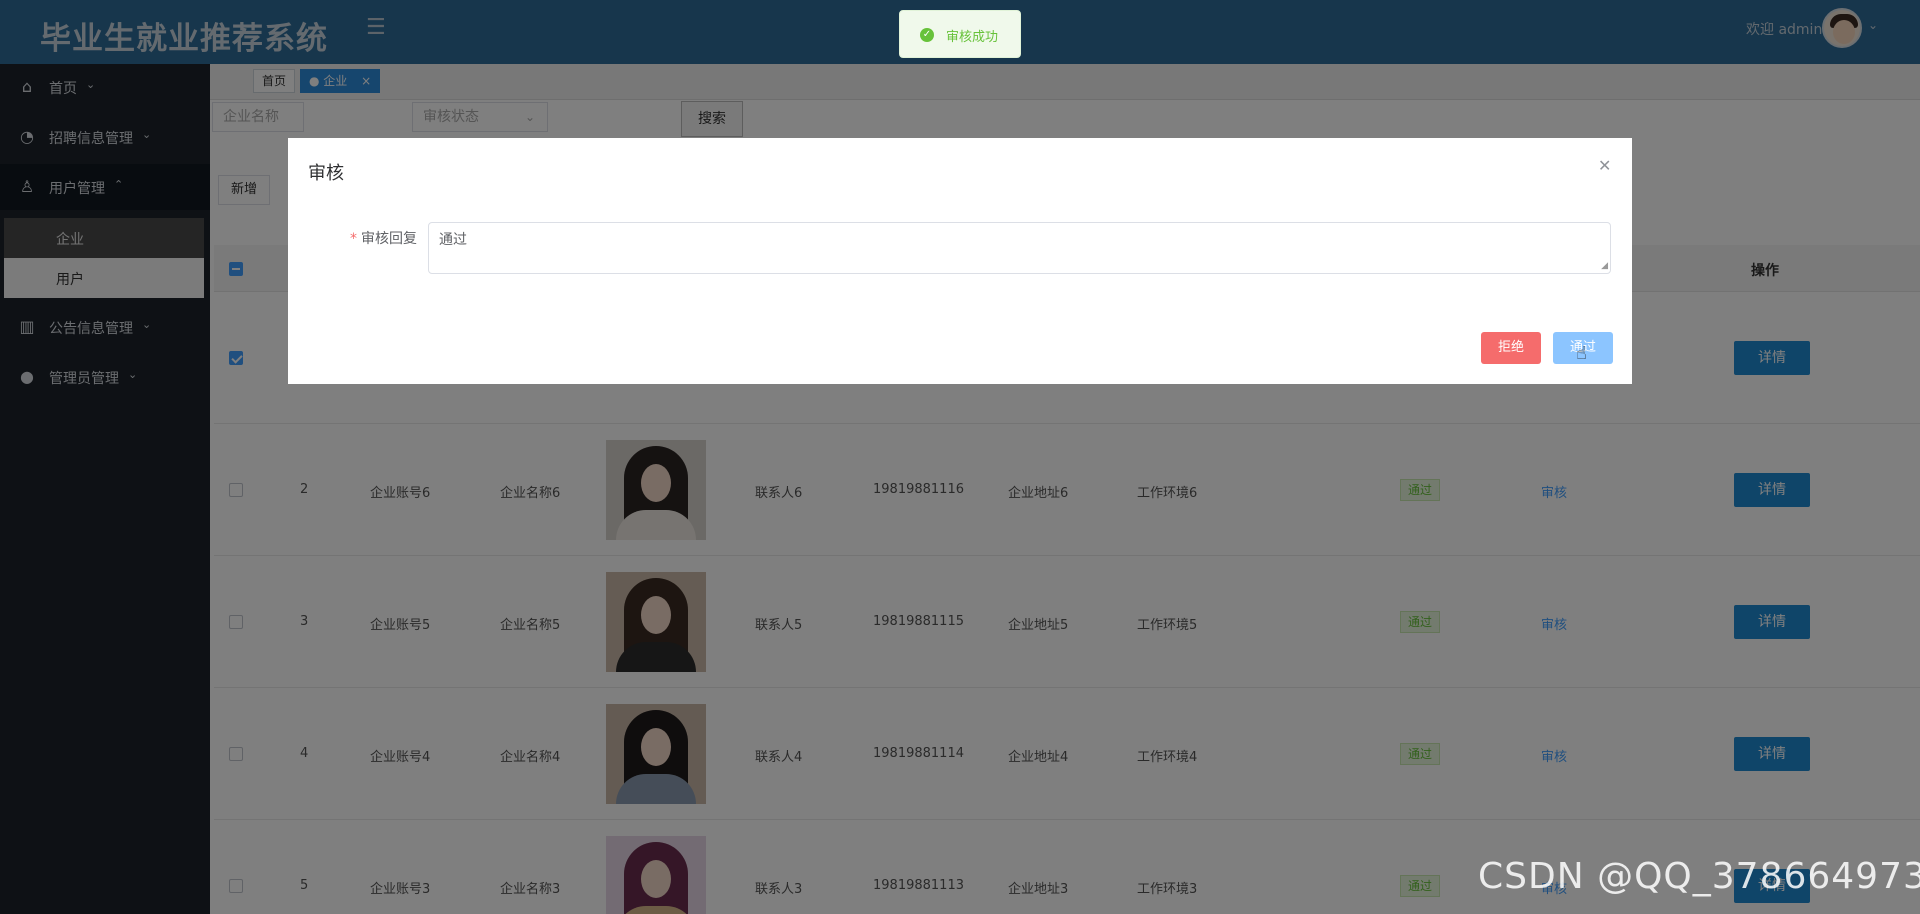 This screenshot has width=1920, height=914. Describe the element at coordinates (1019, 248) in the screenshot. I see `review-reply-textarea: 通过 ◢` at that location.